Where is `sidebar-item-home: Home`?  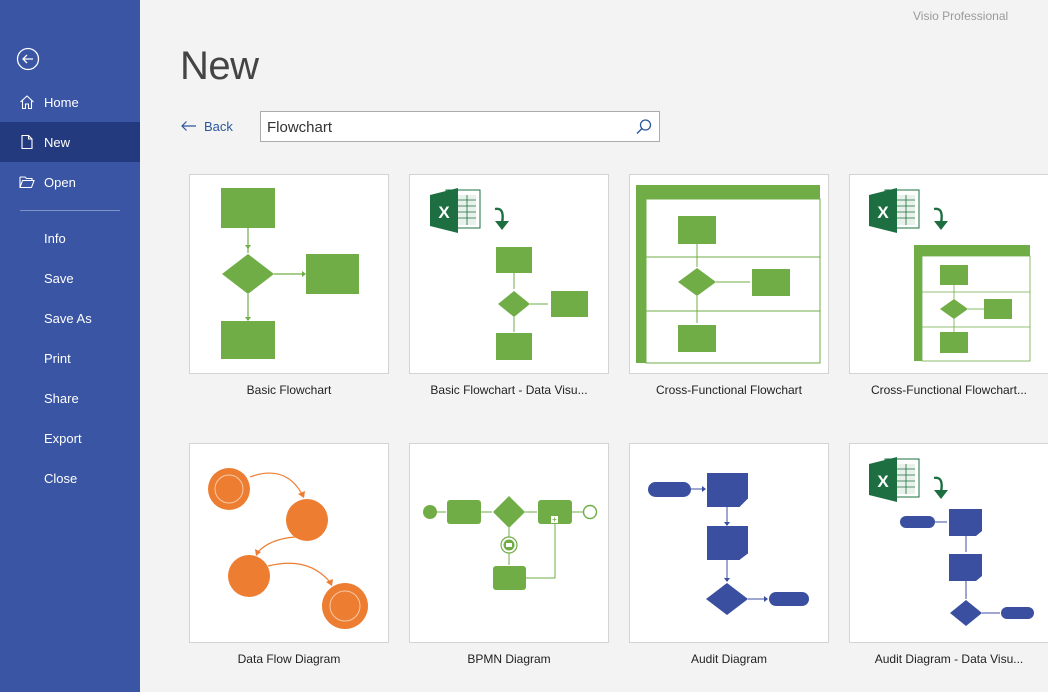 sidebar-item-home: Home is located at coordinates (70, 102).